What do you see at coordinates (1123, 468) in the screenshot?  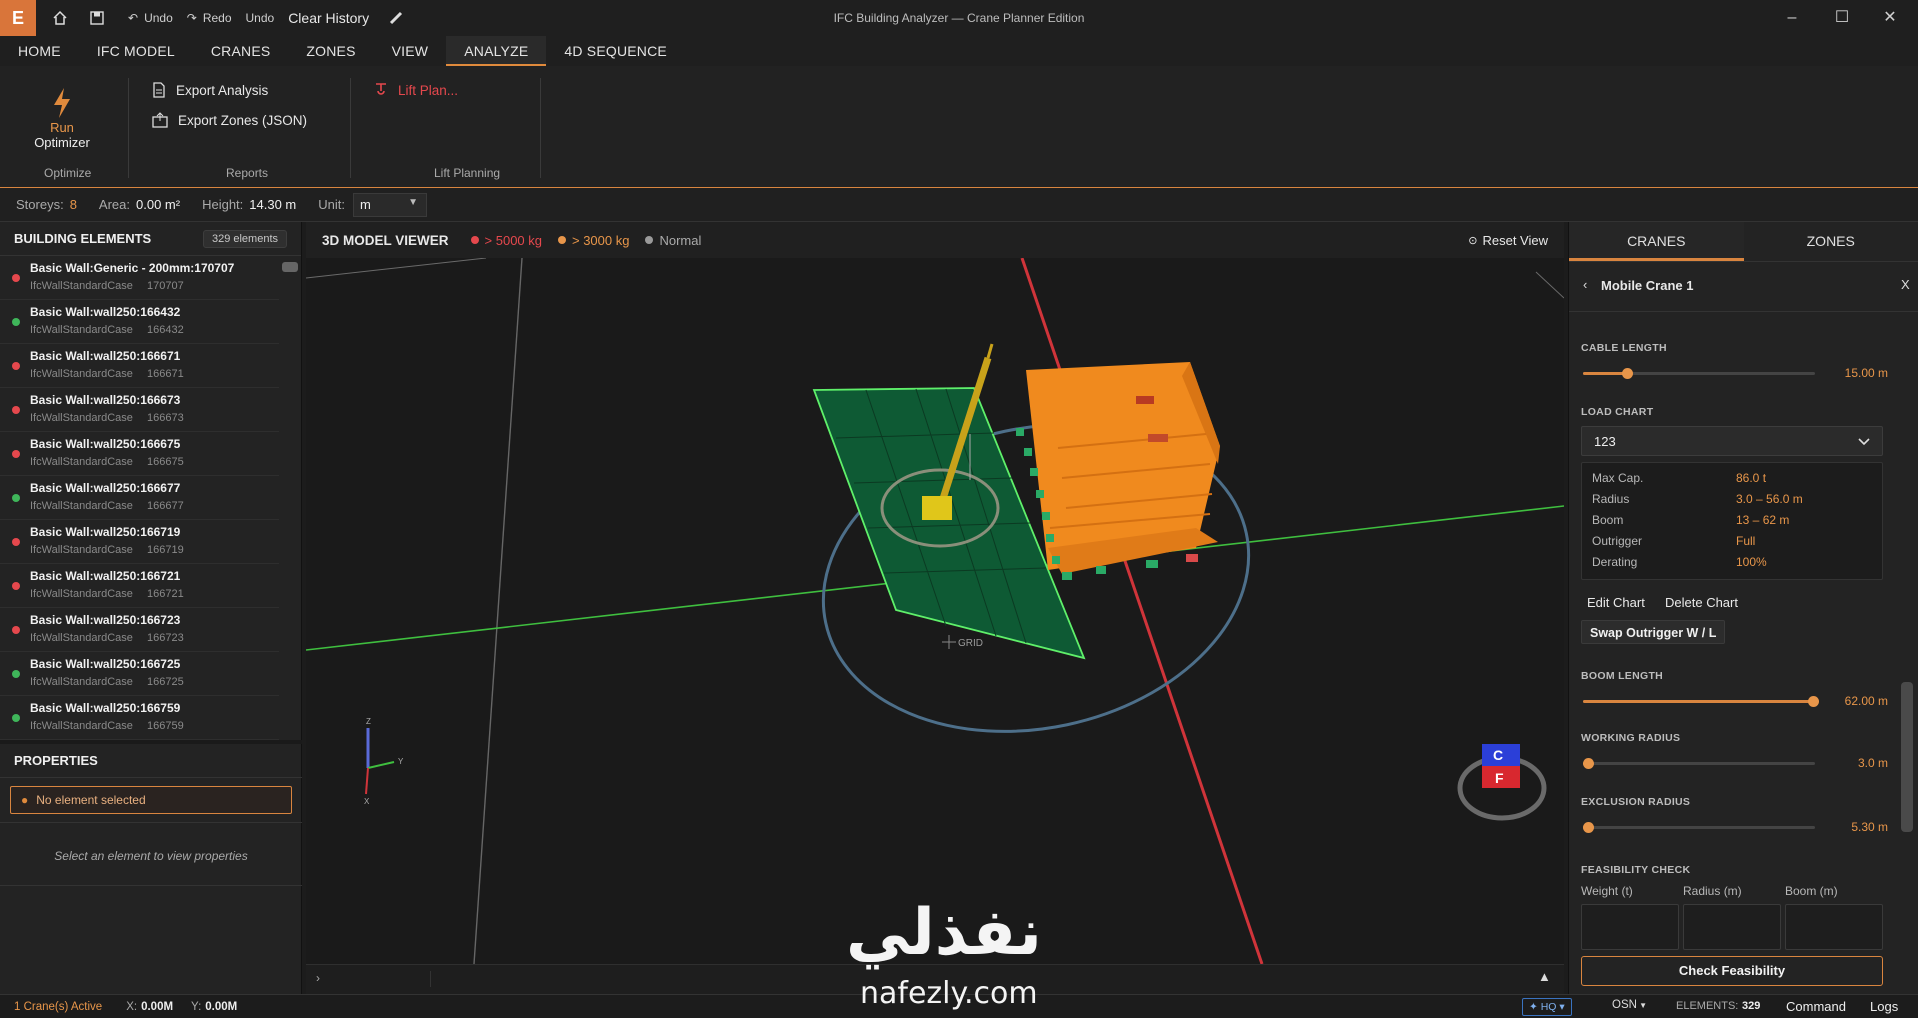 I see `building-model` at bounding box center [1123, 468].